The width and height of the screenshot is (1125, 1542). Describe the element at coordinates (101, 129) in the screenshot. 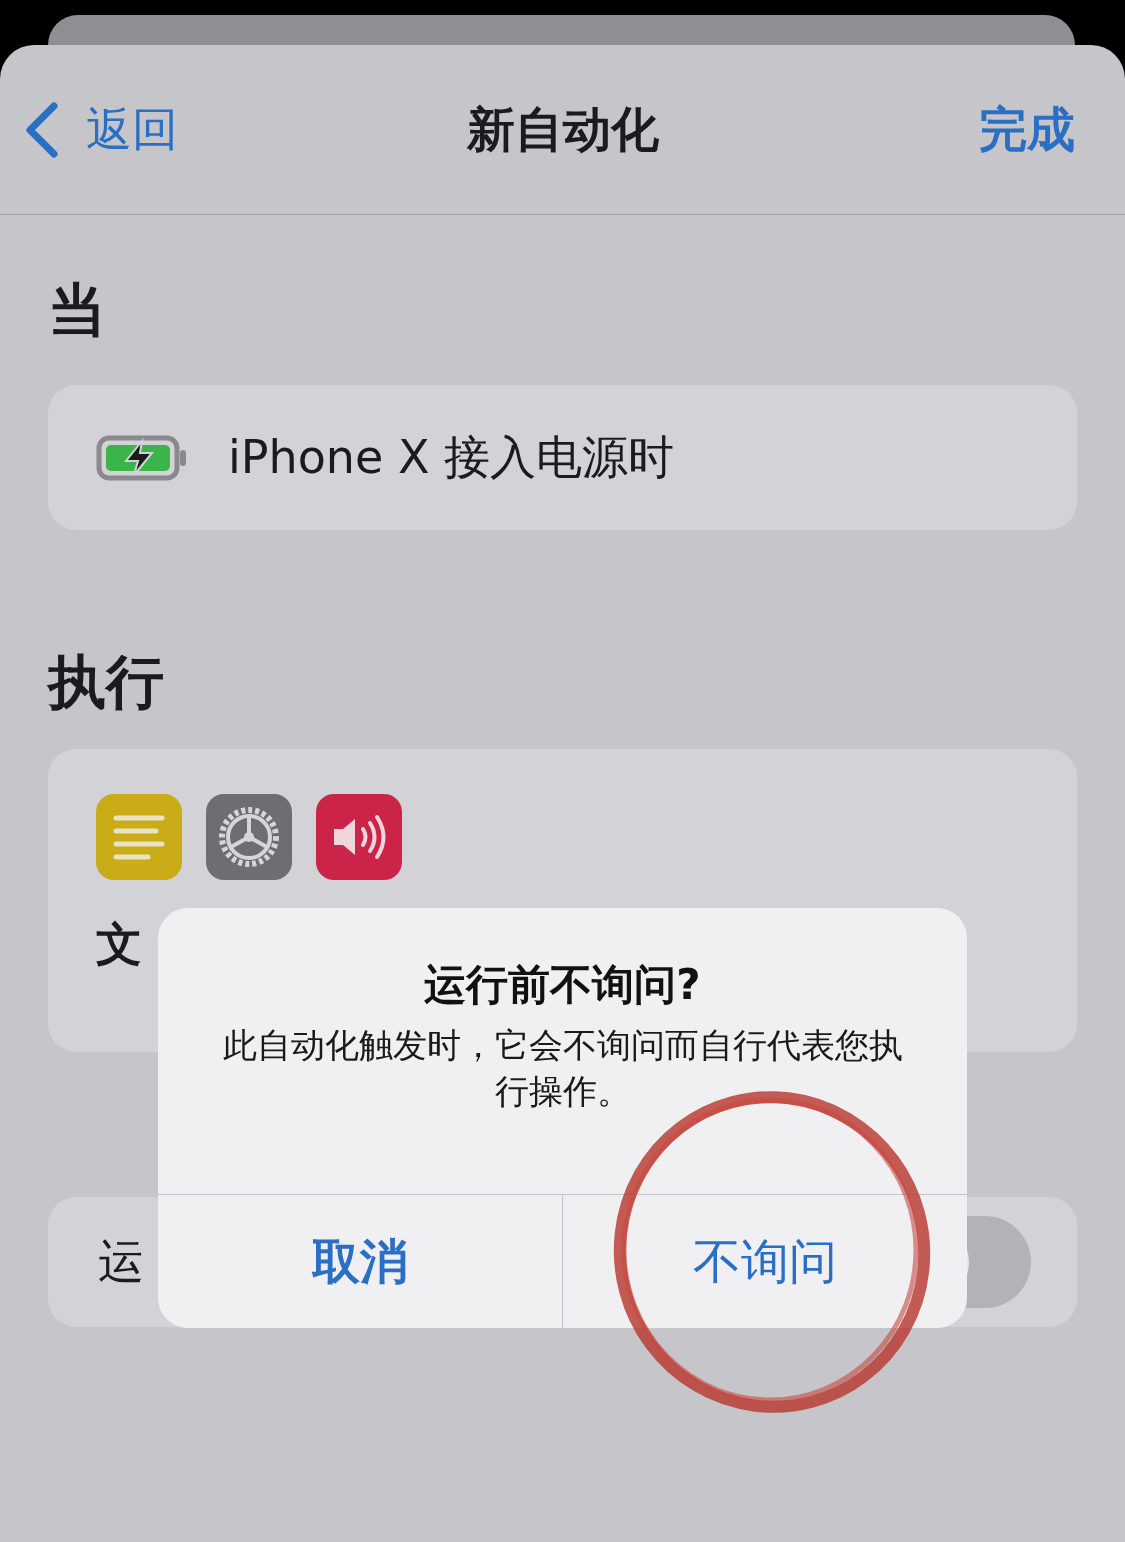

I see `back-button: 返回` at that location.